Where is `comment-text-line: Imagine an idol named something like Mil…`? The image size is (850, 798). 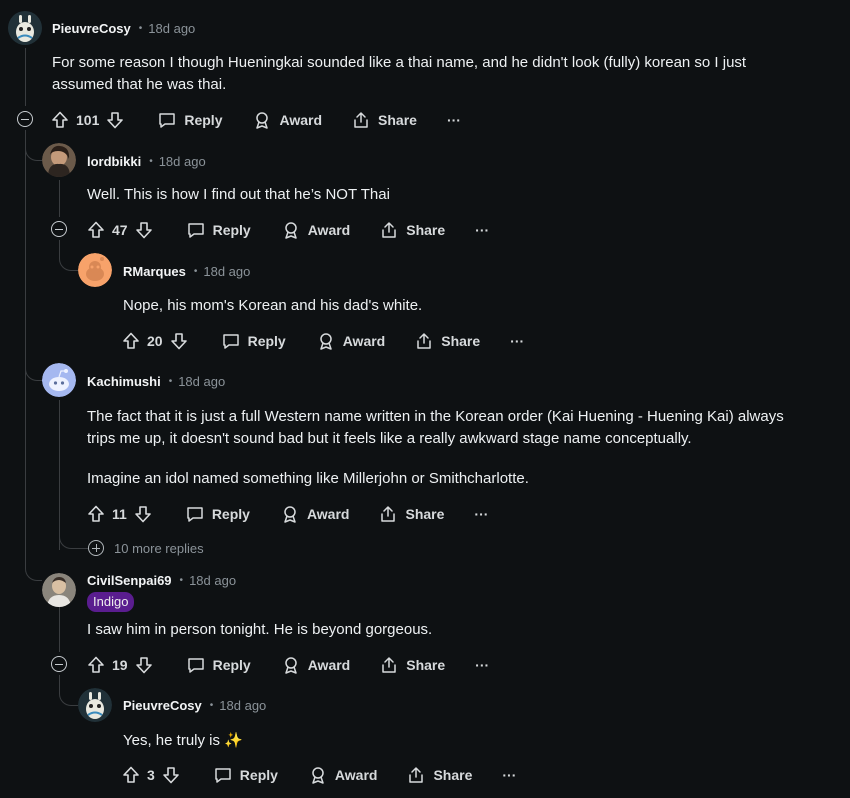 comment-text-line: Imagine an idol named something like Mil… is located at coordinates (308, 478).